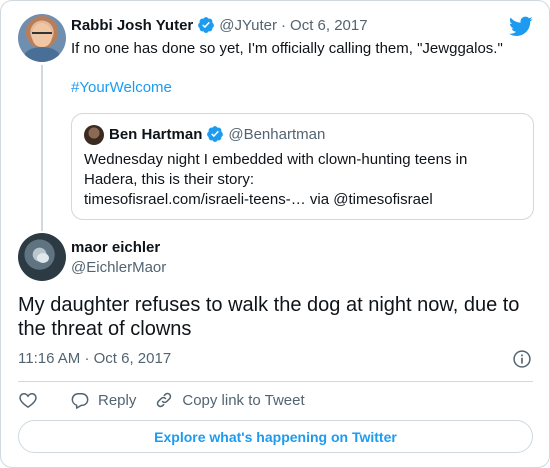 The image size is (550, 468). Describe the element at coordinates (94, 135) in the screenshot. I see `quoted-author-avatar` at that location.